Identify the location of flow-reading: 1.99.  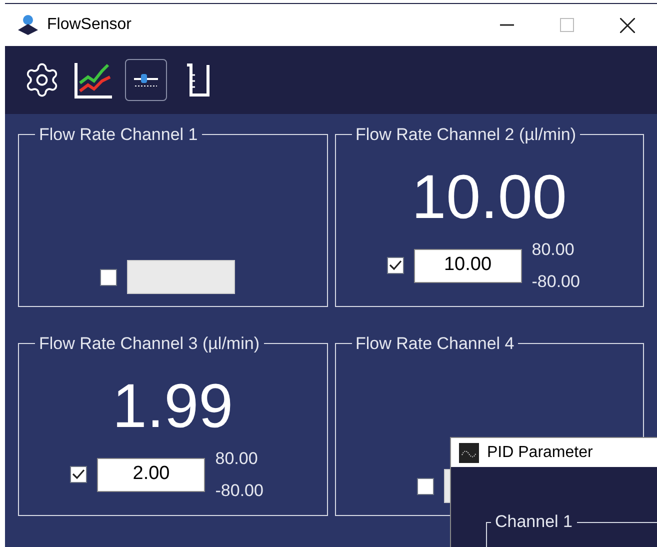
(173, 407).